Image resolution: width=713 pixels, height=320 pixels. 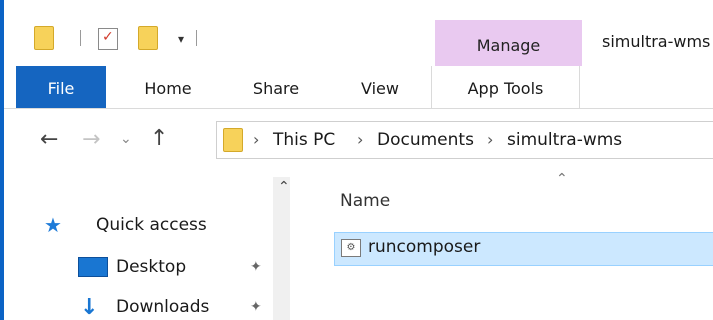 What do you see at coordinates (89, 307) in the screenshot?
I see `download-icon: ↓` at bounding box center [89, 307].